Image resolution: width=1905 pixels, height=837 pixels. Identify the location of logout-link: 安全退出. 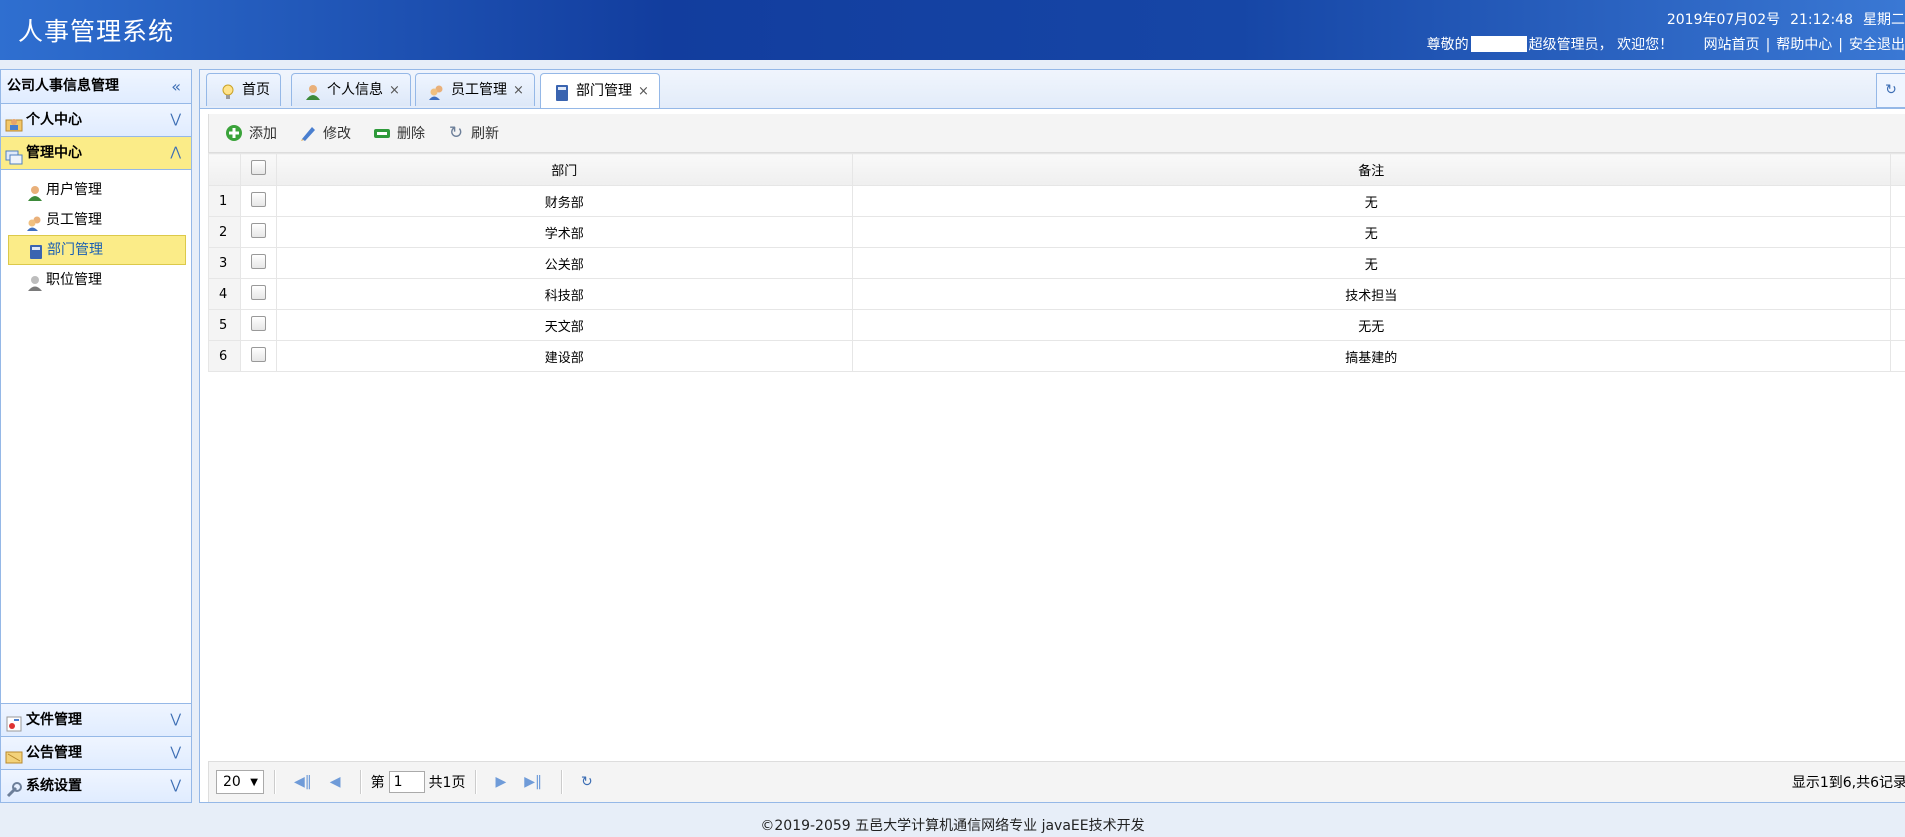
(1877, 45).